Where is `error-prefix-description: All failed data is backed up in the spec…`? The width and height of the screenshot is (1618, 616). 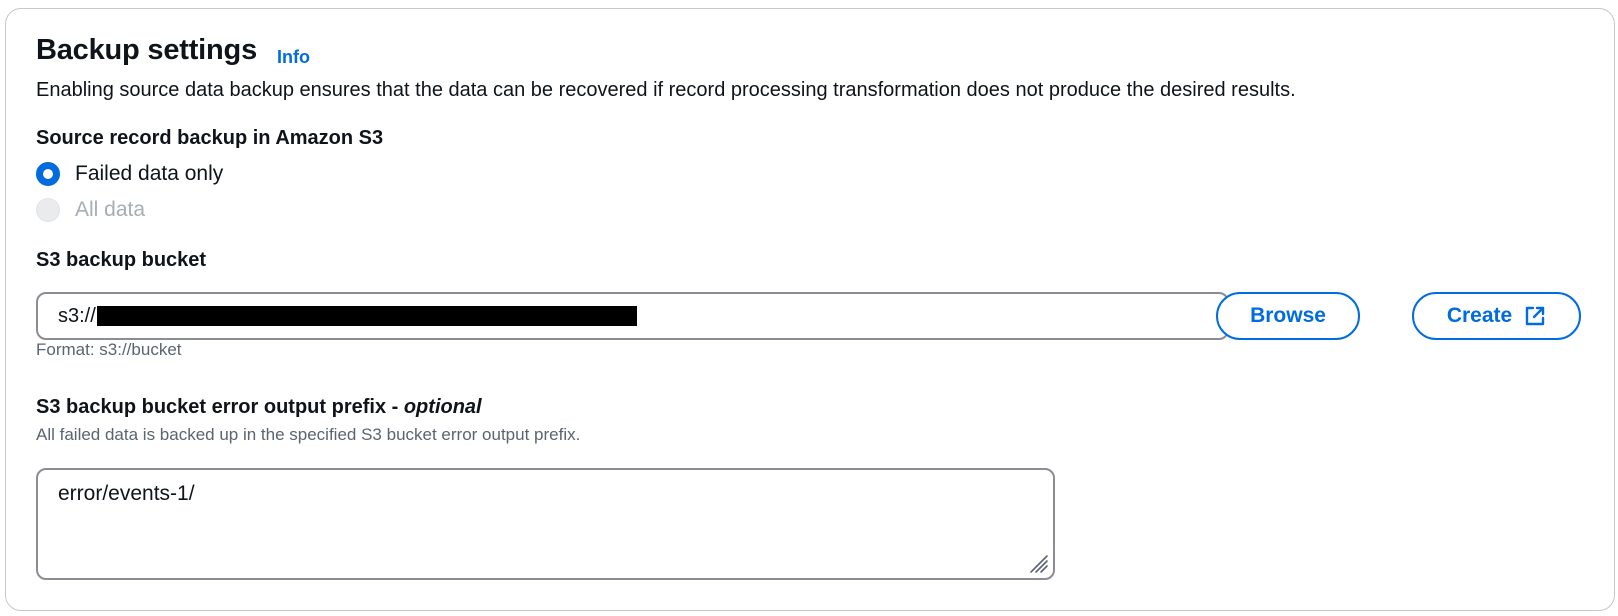 error-prefix-description: All failed data is backed up in the spec… is located at coordinates (308, 434).